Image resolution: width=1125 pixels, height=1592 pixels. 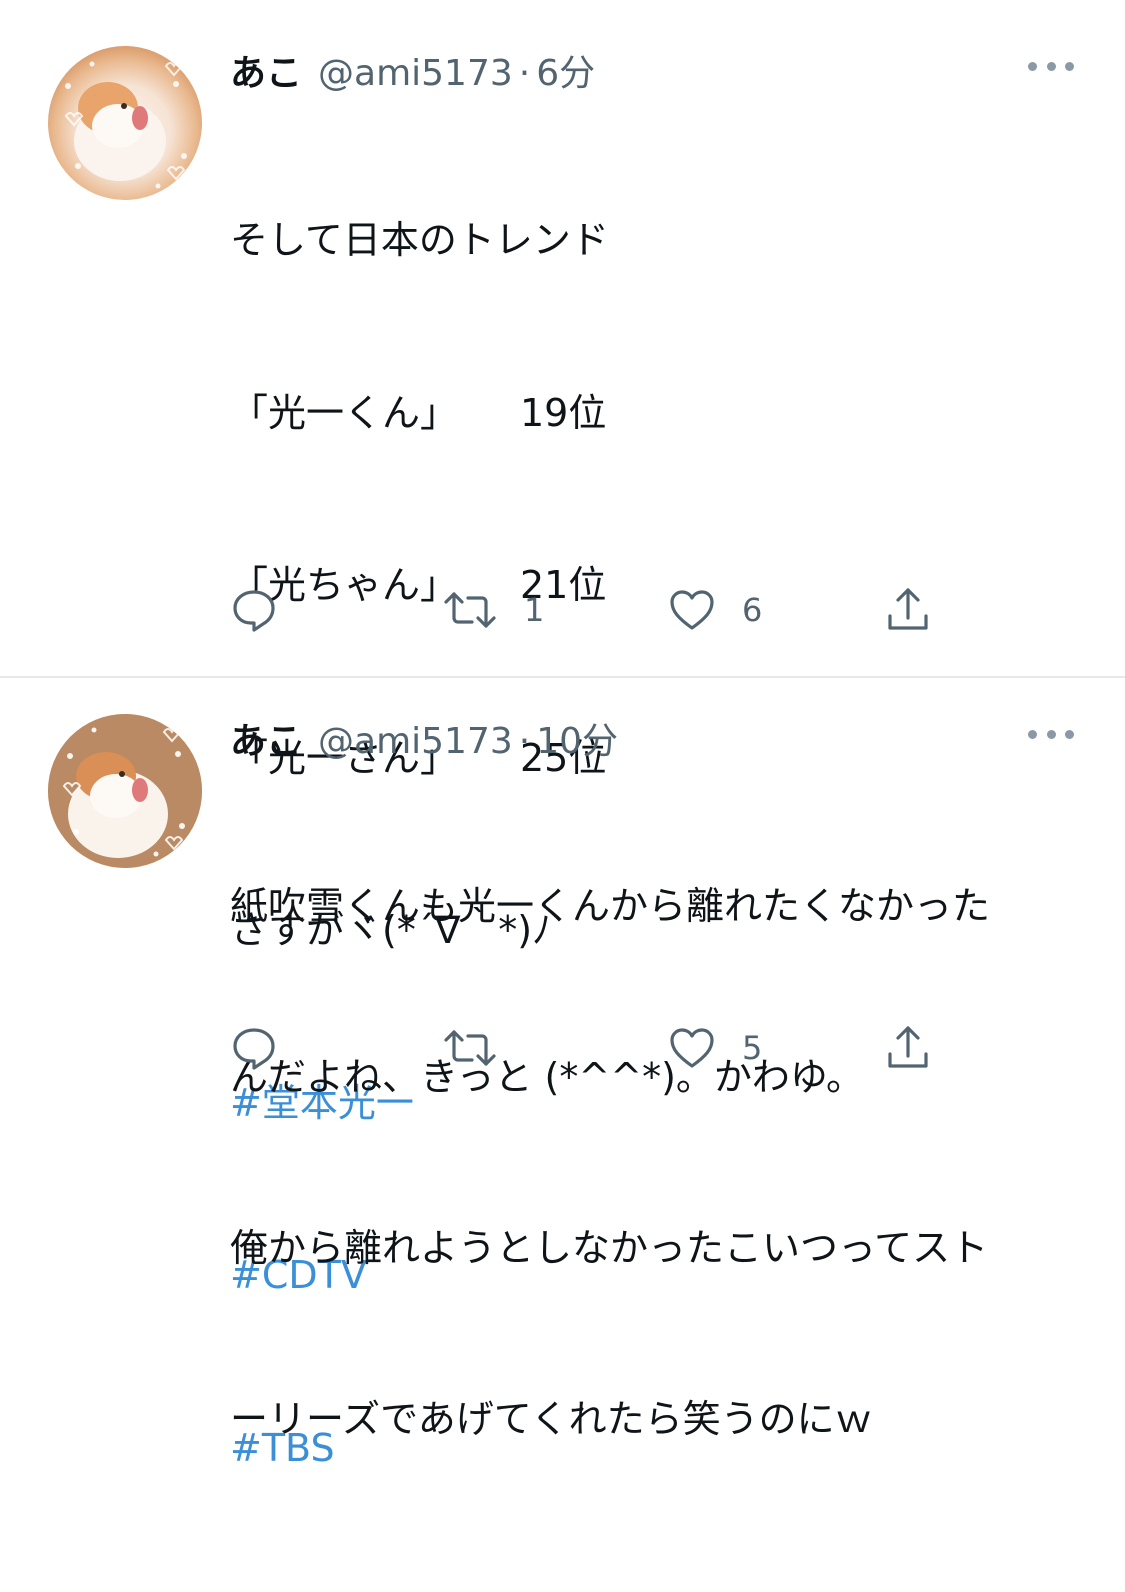 I want to click on like-button: 6, so click(x=715, y=610).